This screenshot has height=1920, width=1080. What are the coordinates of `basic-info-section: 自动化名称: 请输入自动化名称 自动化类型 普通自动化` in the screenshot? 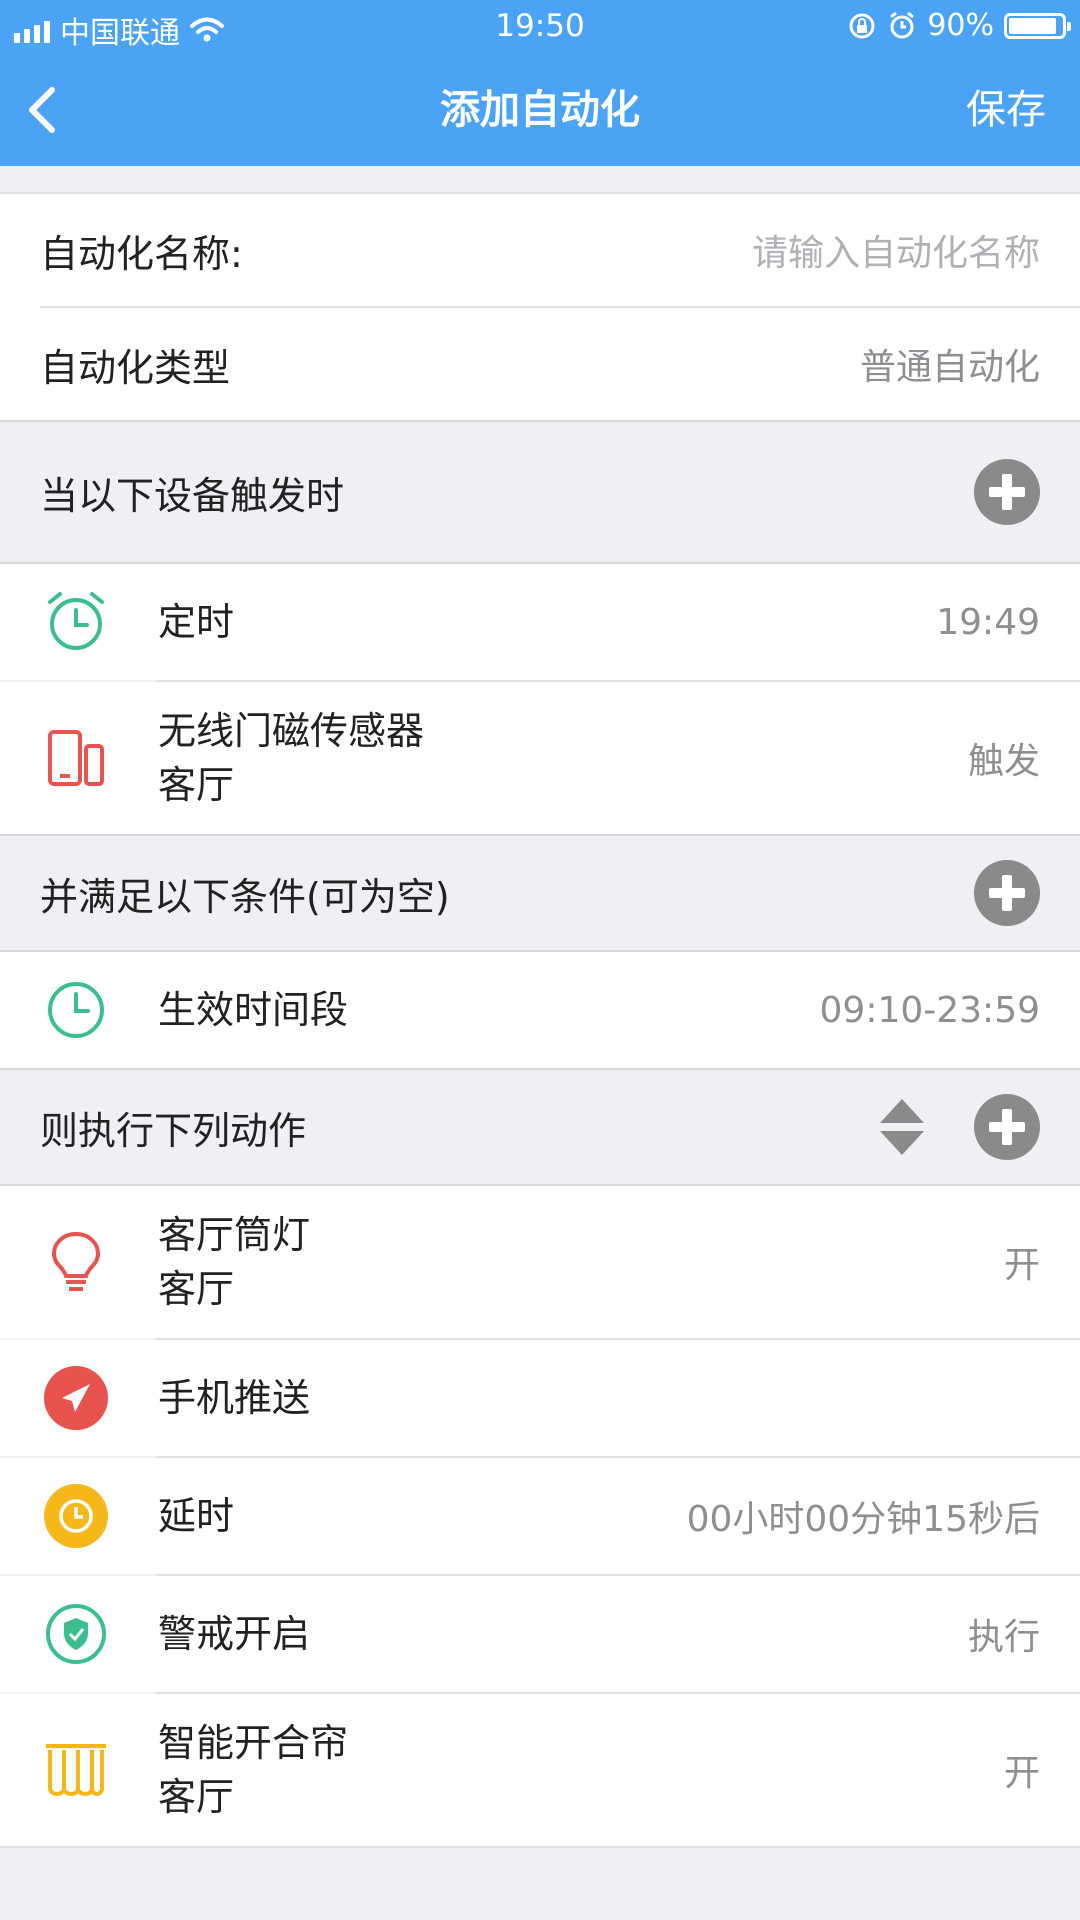 It's located at (540, 306).